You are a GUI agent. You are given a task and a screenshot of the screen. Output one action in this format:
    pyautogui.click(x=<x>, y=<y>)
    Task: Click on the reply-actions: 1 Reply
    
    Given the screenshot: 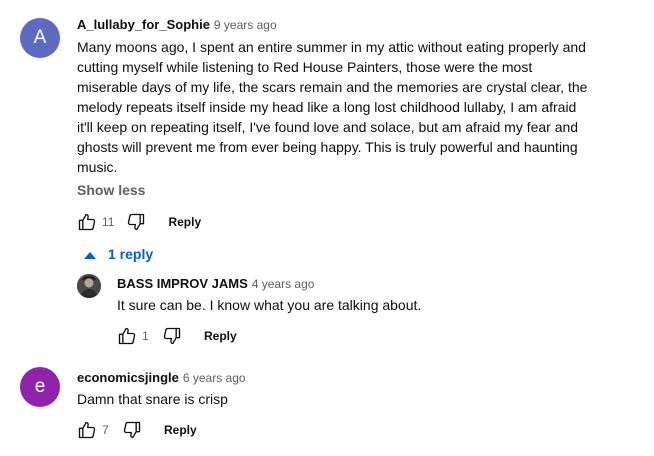 What is the action you would take?
    pyautogui.click(x=176, y=336)
    